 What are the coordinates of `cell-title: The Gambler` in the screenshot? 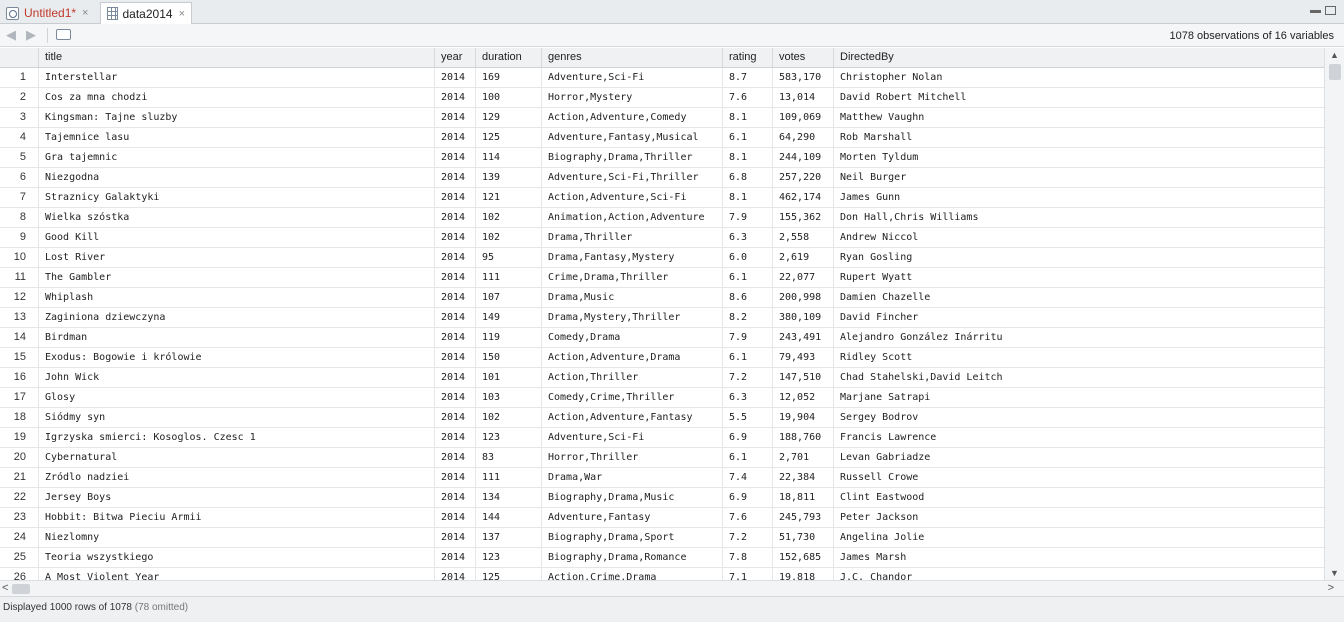 It's located at (236, 277).